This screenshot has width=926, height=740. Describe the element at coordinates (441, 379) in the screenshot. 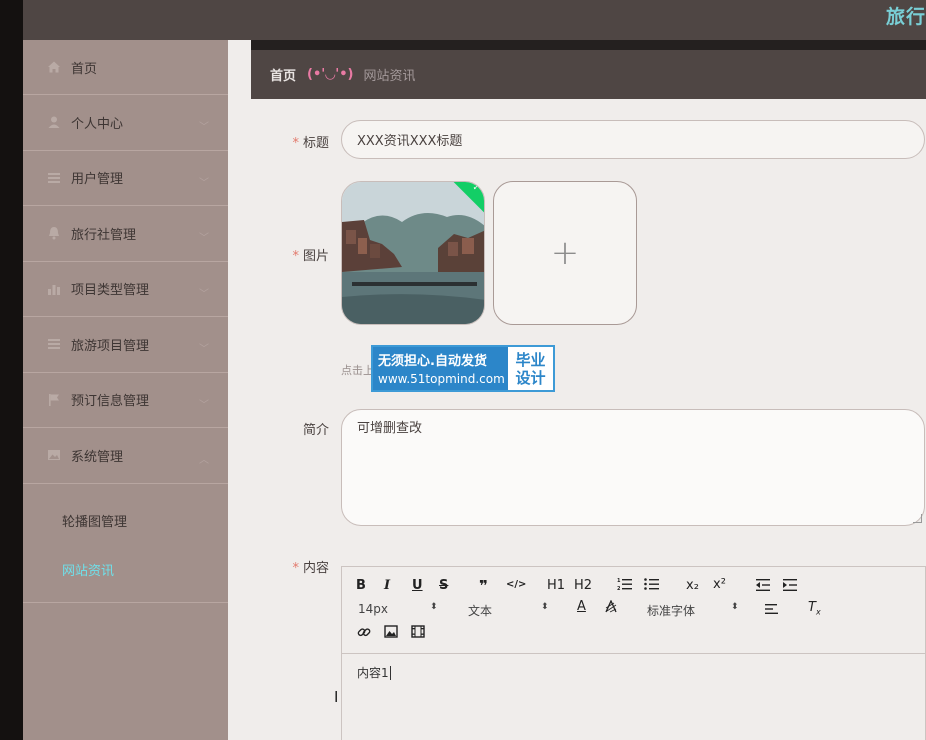

I see `watermark-line2: www.51topmind.com` at that location.